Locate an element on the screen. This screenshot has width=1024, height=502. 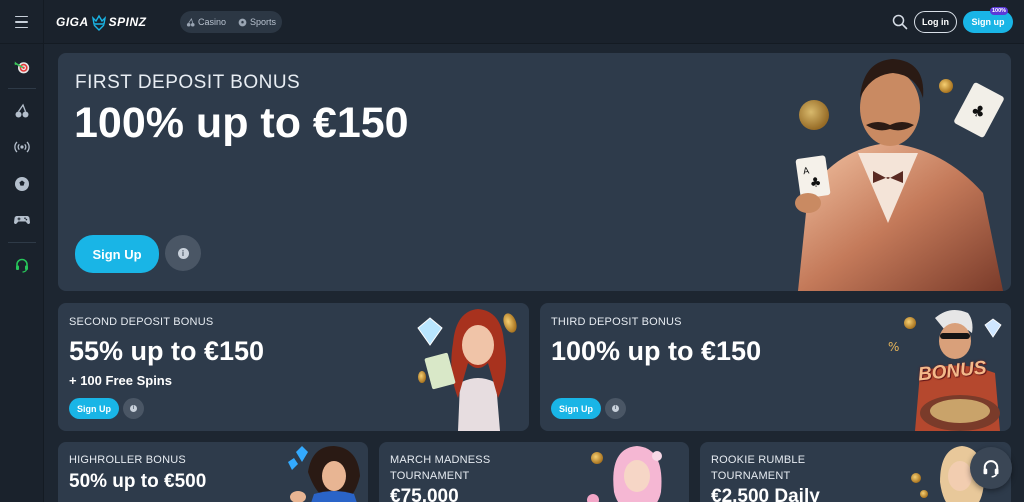
support-chat-button is located at coordinates (991, 468).